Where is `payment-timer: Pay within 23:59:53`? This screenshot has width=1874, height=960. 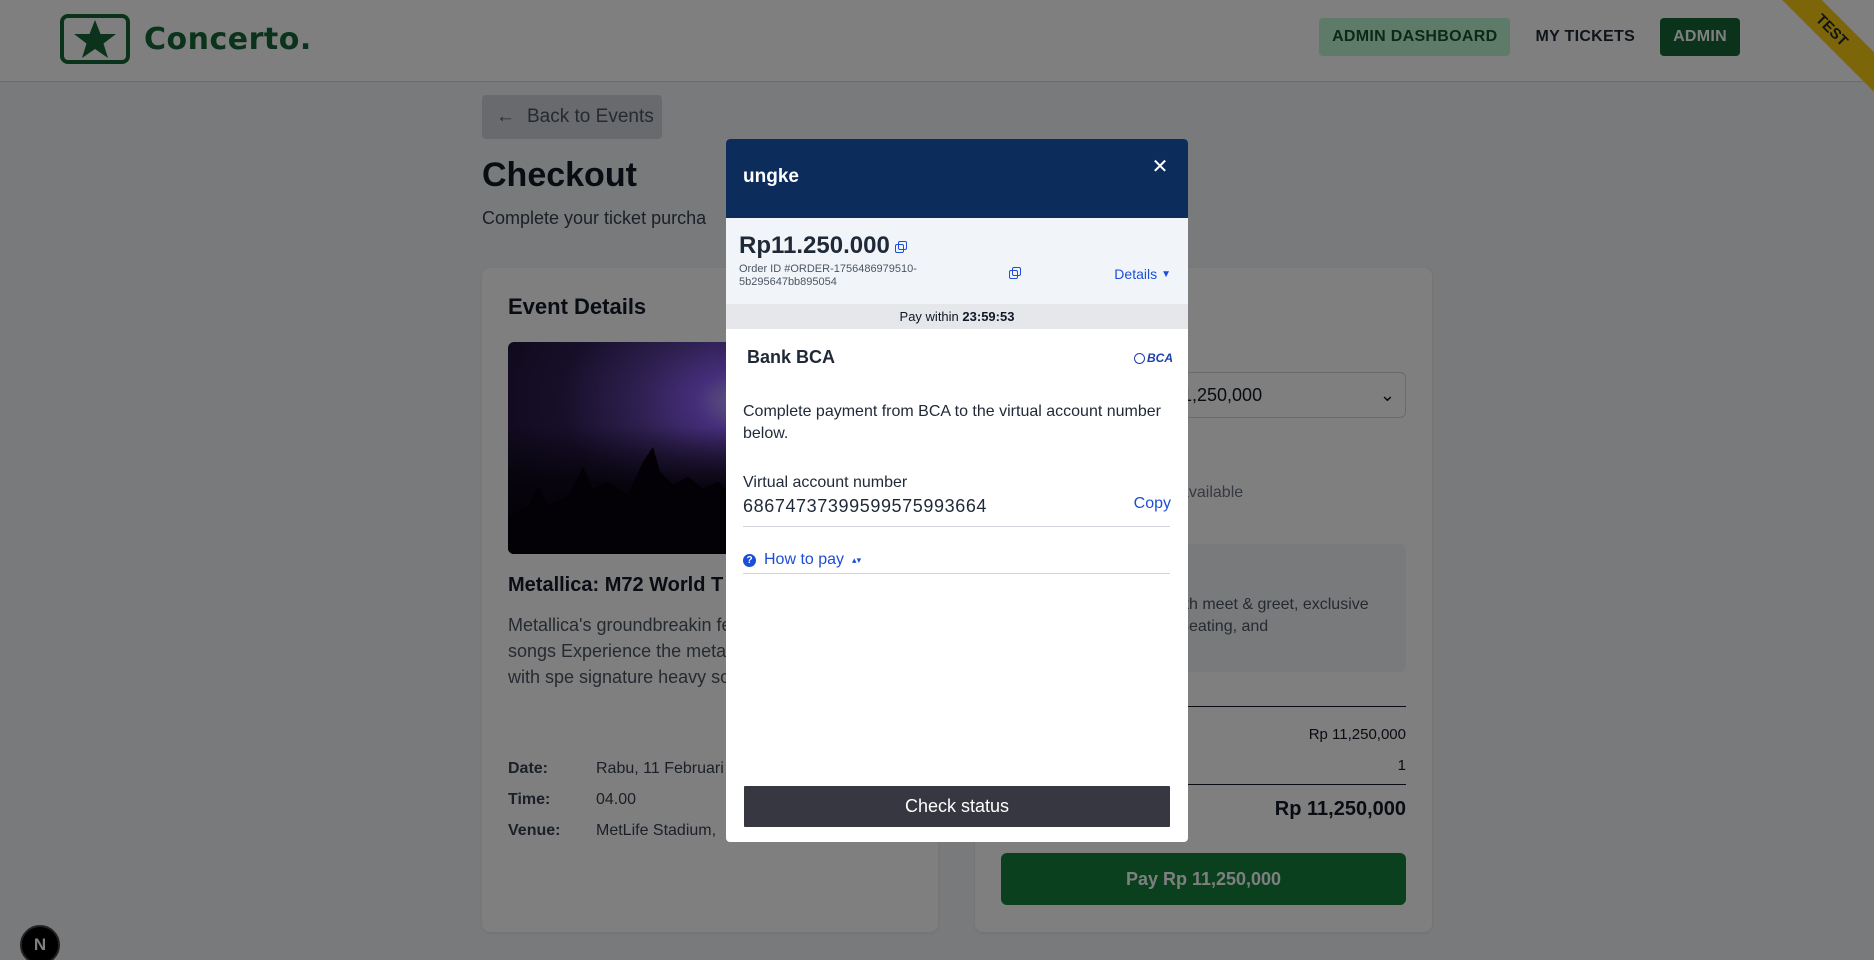 payment-timer: Pay within 23:59:53 is located at coordinates (957, 316).